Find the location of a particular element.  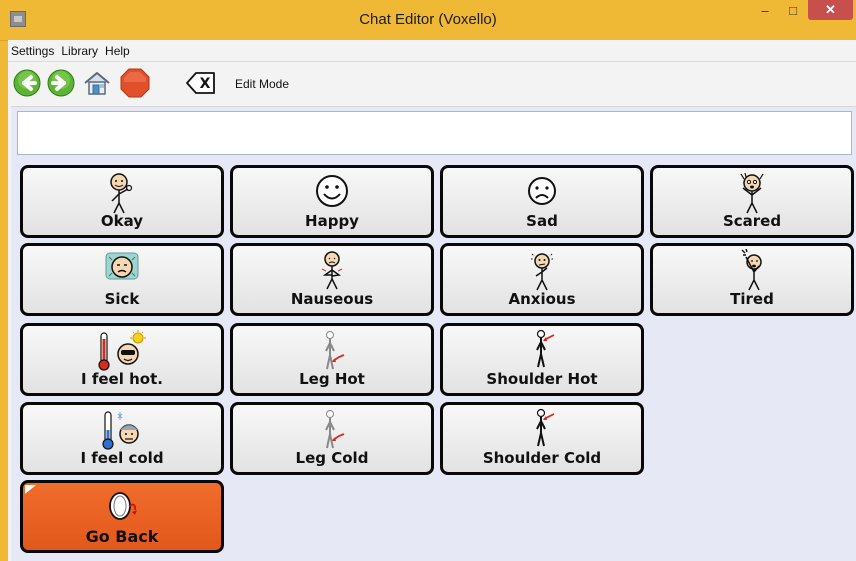

menu-library: Library is located at coordinates (80, 51).